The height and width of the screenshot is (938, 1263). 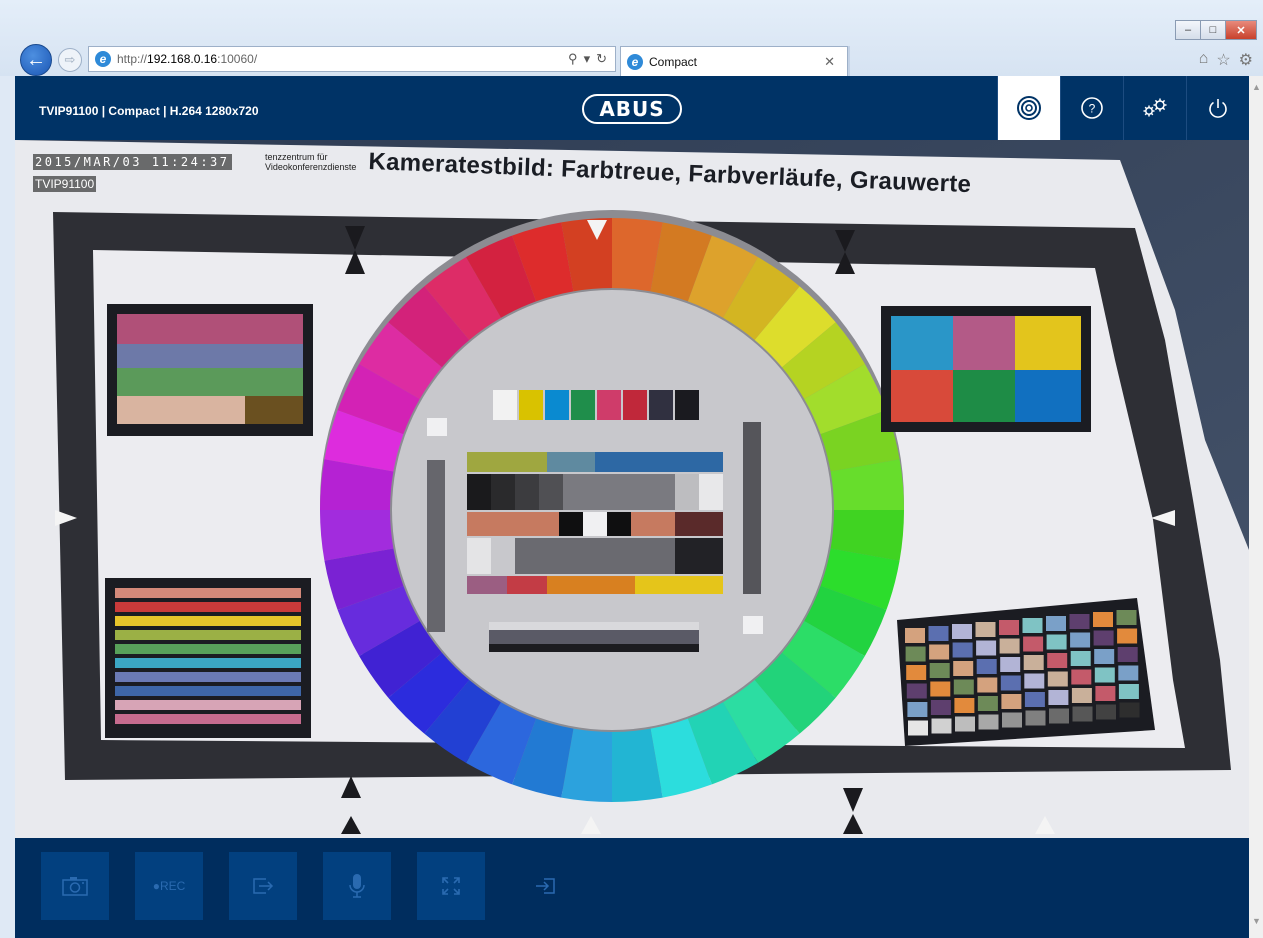 What do you see at coordinates (1223, 60) in the screenshot?
I see `favorites-icon: ☆` at bounding box center [1223, 60].